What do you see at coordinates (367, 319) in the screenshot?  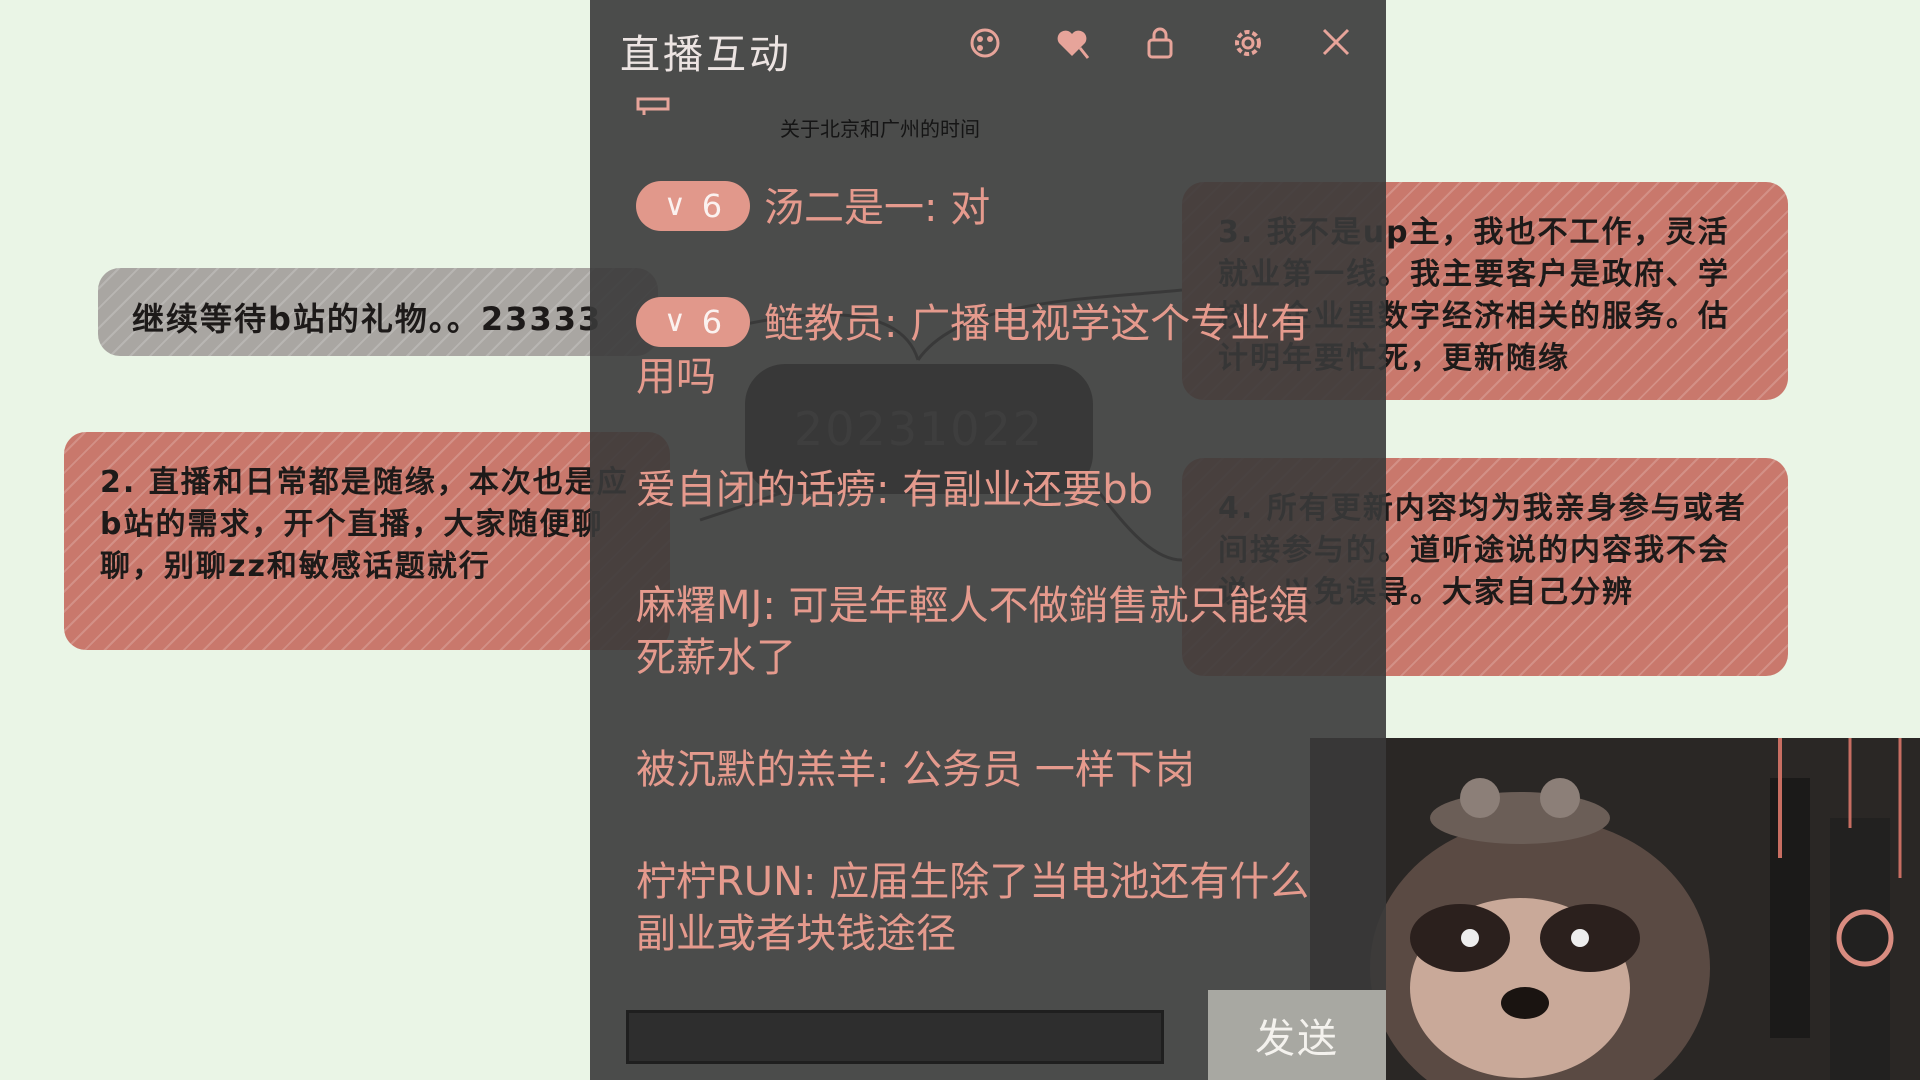 I see `note-text: 继续等待b站的礼物。。23333` at bounding box center [367, 319].